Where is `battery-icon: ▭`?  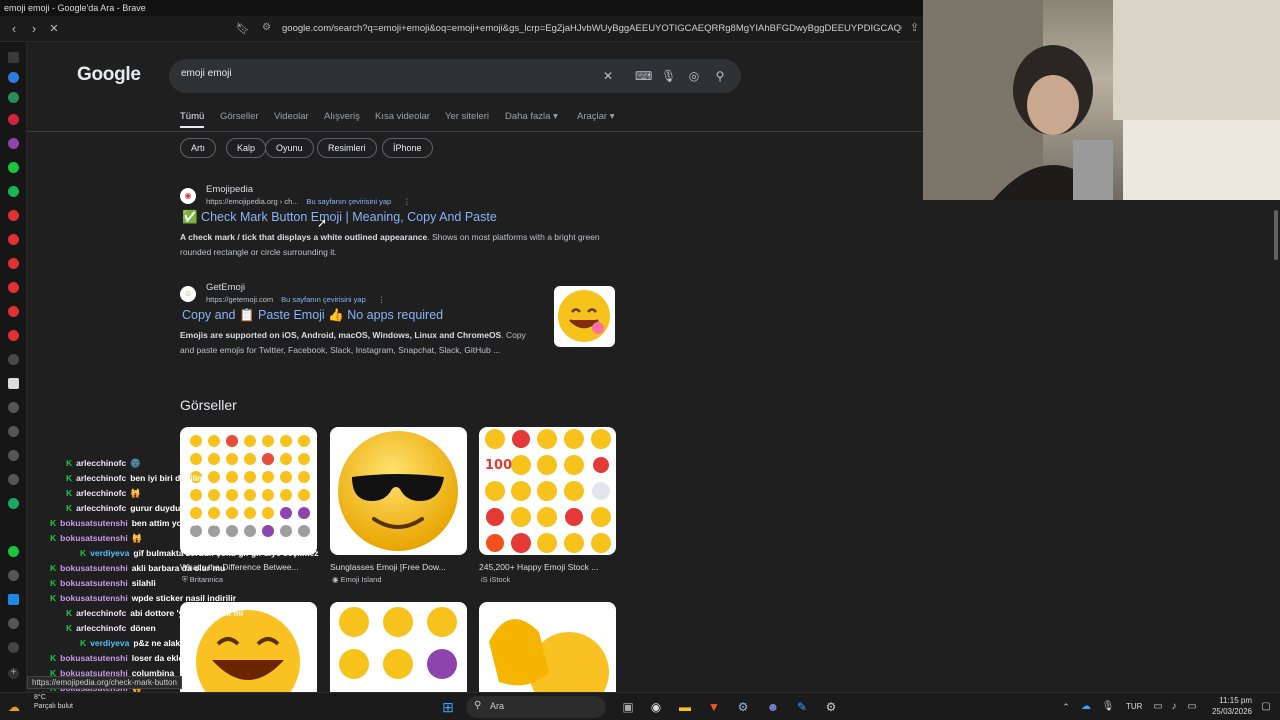
battery-icon: ▭ is located at coordinates (1192, 707).